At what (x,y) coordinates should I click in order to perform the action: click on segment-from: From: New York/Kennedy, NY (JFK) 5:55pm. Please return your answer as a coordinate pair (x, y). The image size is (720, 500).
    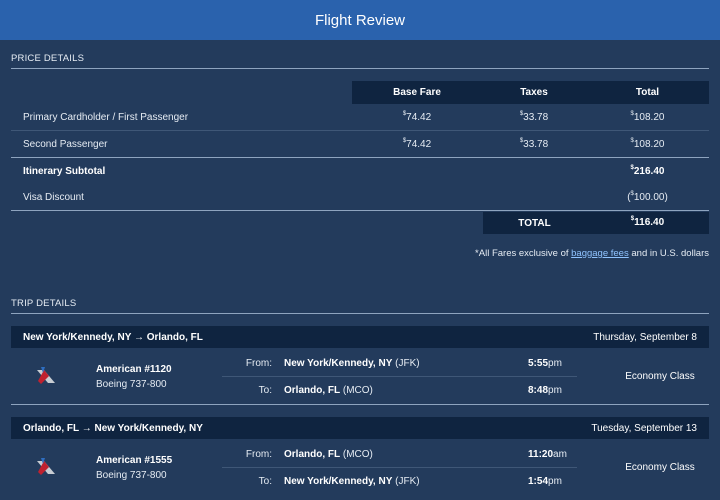
    Looking at the image, I should click on (399, 363).